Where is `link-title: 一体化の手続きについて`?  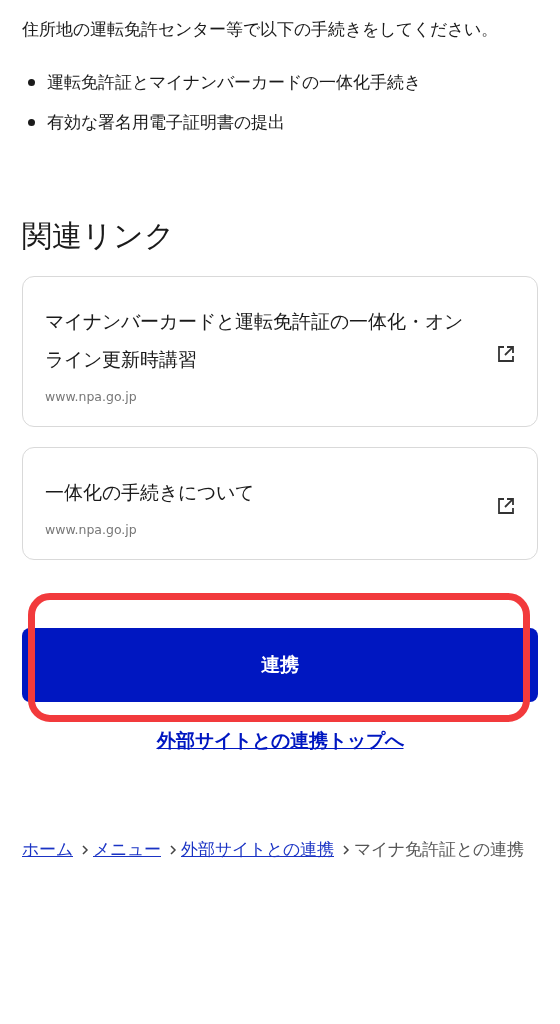
link-title: 一体化の手続きについて is located at coordinates (149, 493).